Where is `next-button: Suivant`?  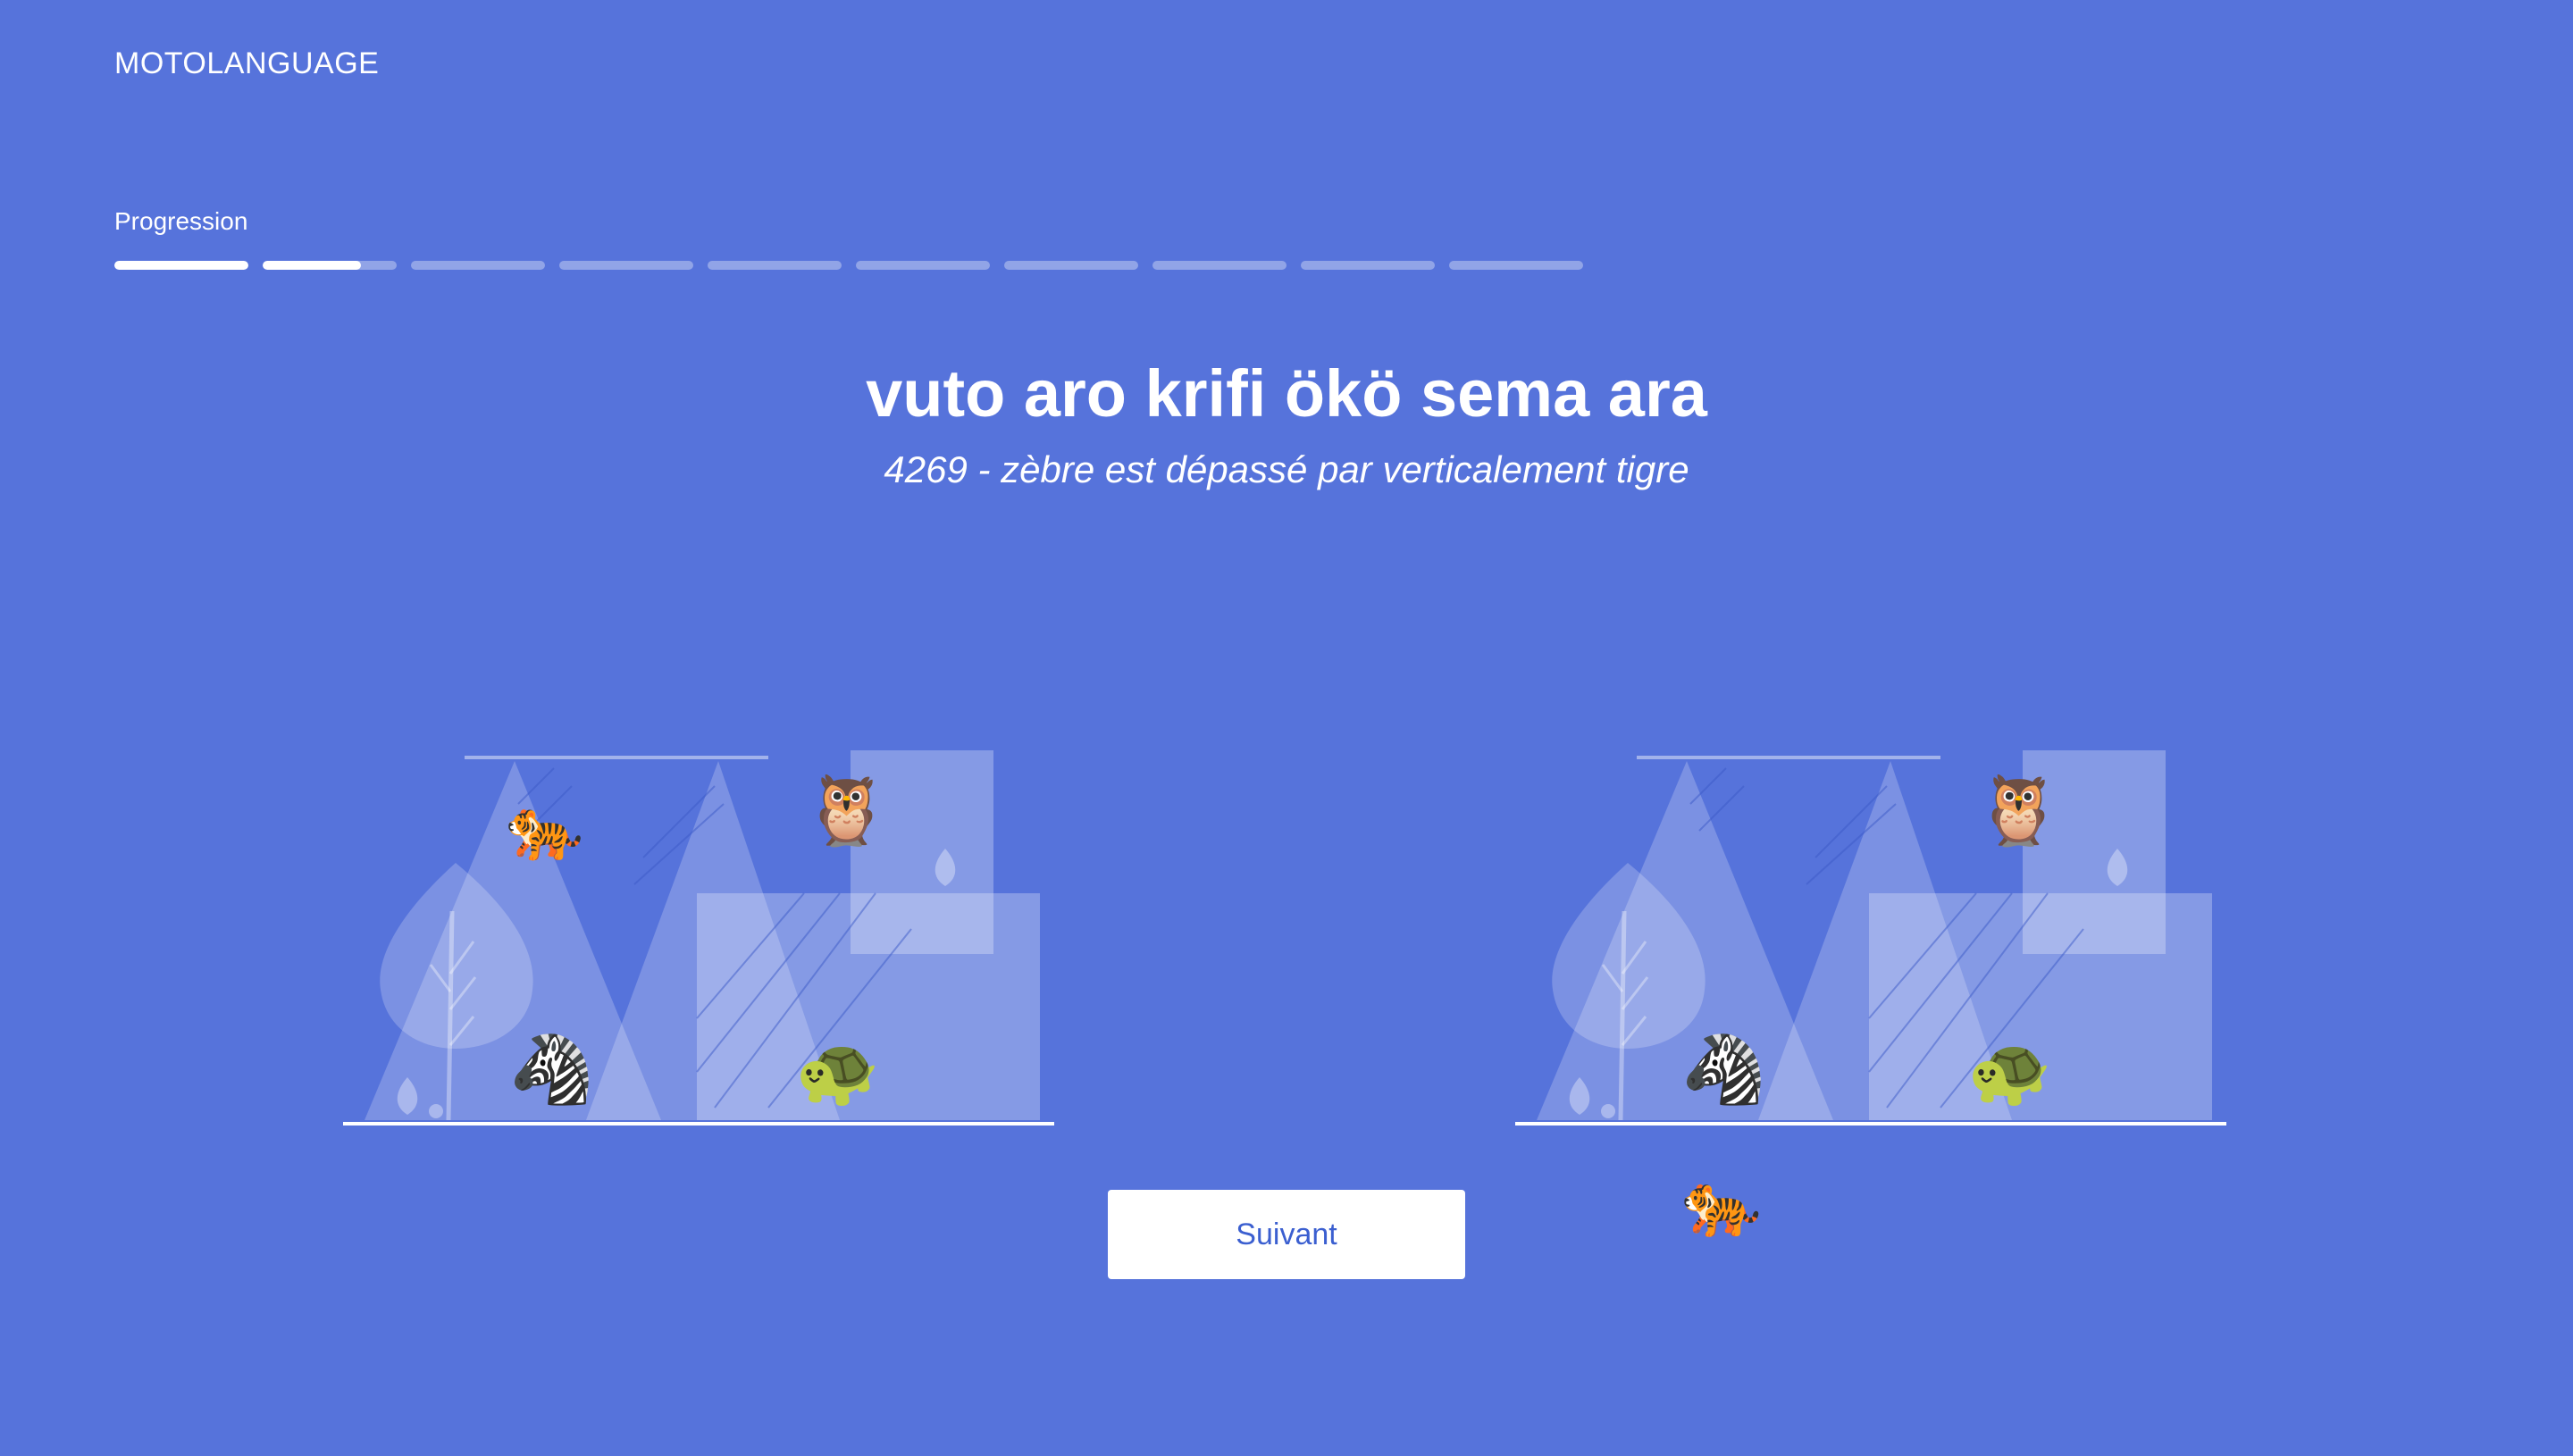 next-button: Suivant is located at coordinates (1286, 1234).